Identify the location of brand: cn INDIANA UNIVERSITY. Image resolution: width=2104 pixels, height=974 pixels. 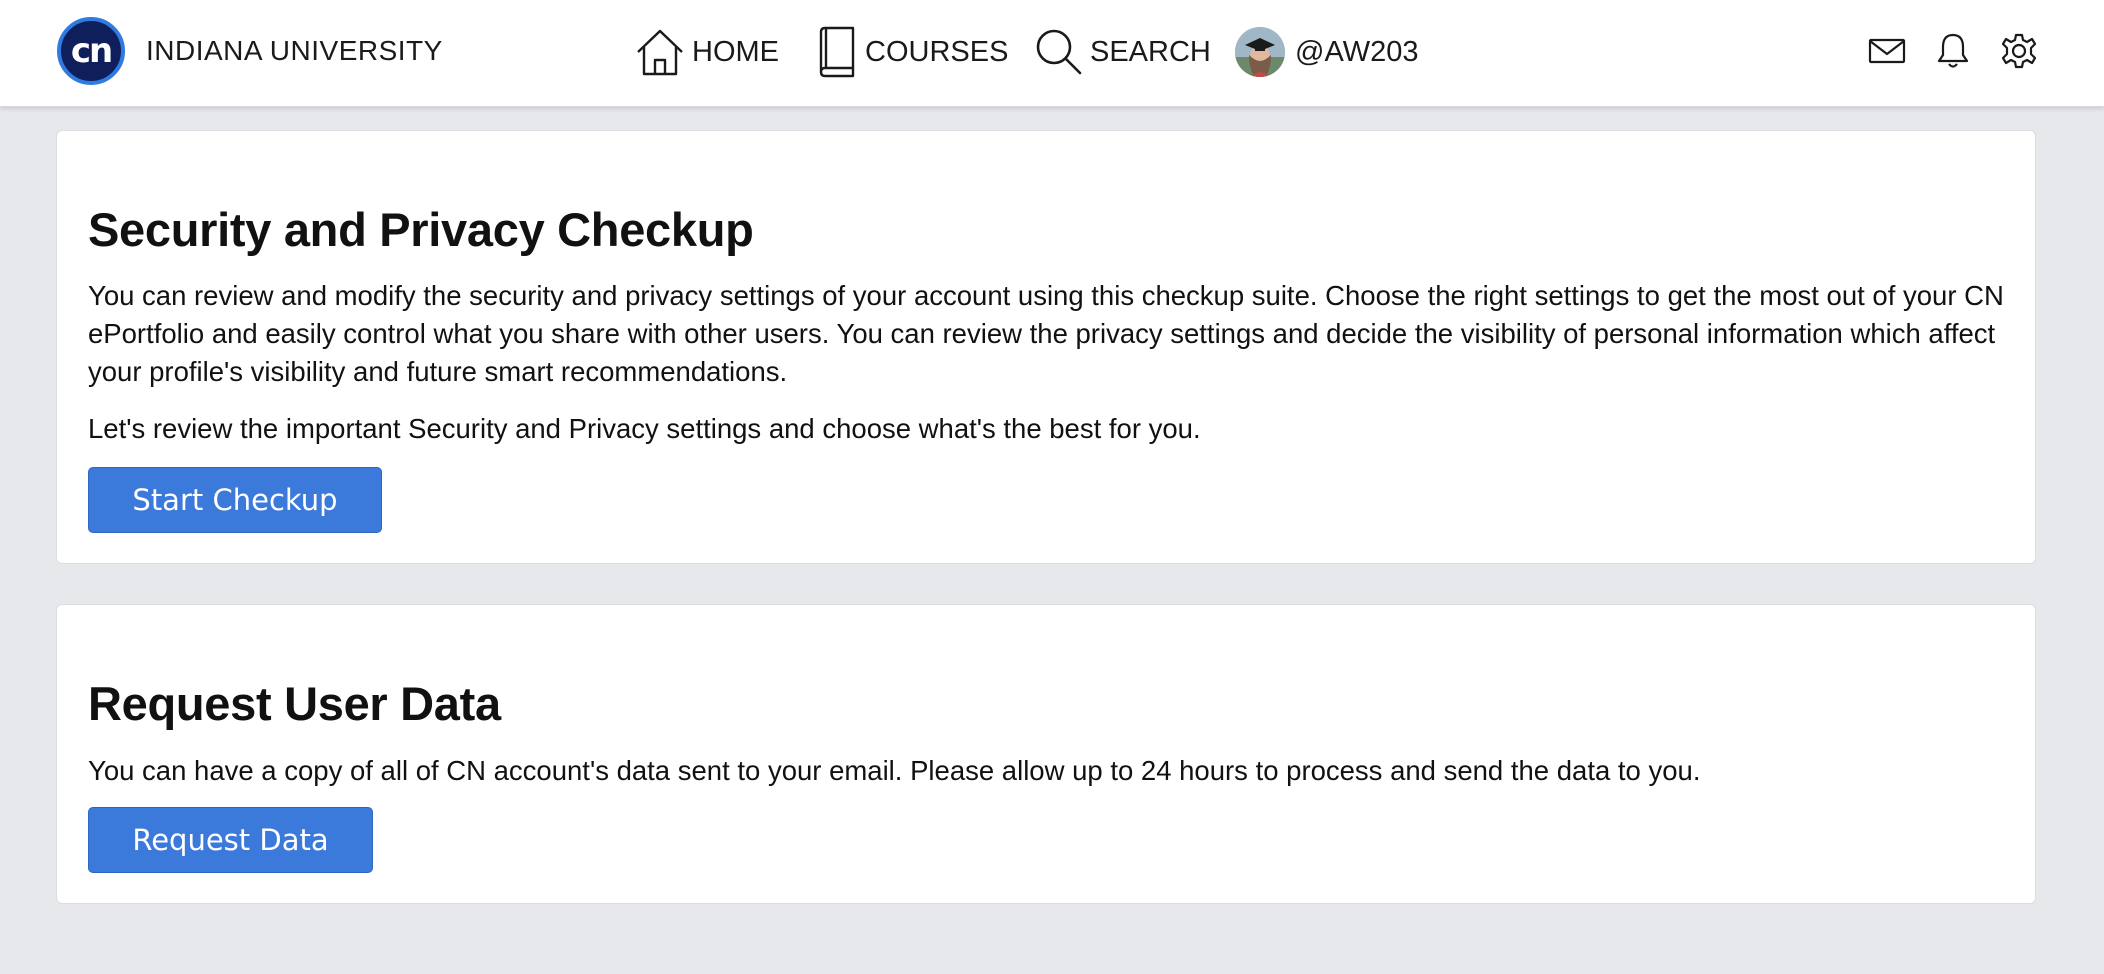
(250, 51).